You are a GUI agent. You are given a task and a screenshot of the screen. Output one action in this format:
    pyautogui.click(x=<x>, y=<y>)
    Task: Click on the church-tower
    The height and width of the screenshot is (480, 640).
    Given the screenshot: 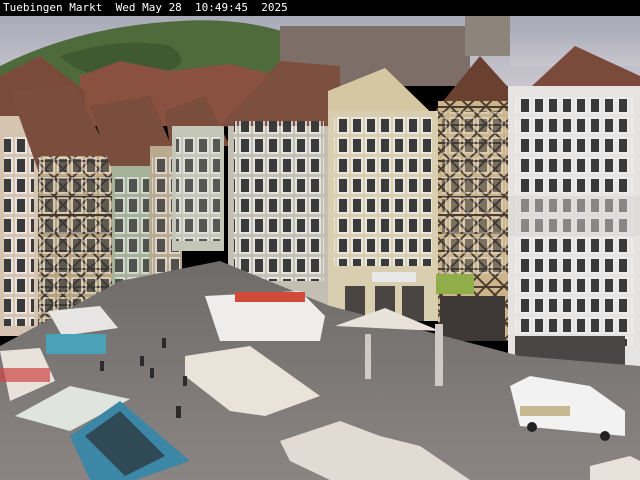 What is the action you would take?
    pyautogui.click(x=487, y=36)
    